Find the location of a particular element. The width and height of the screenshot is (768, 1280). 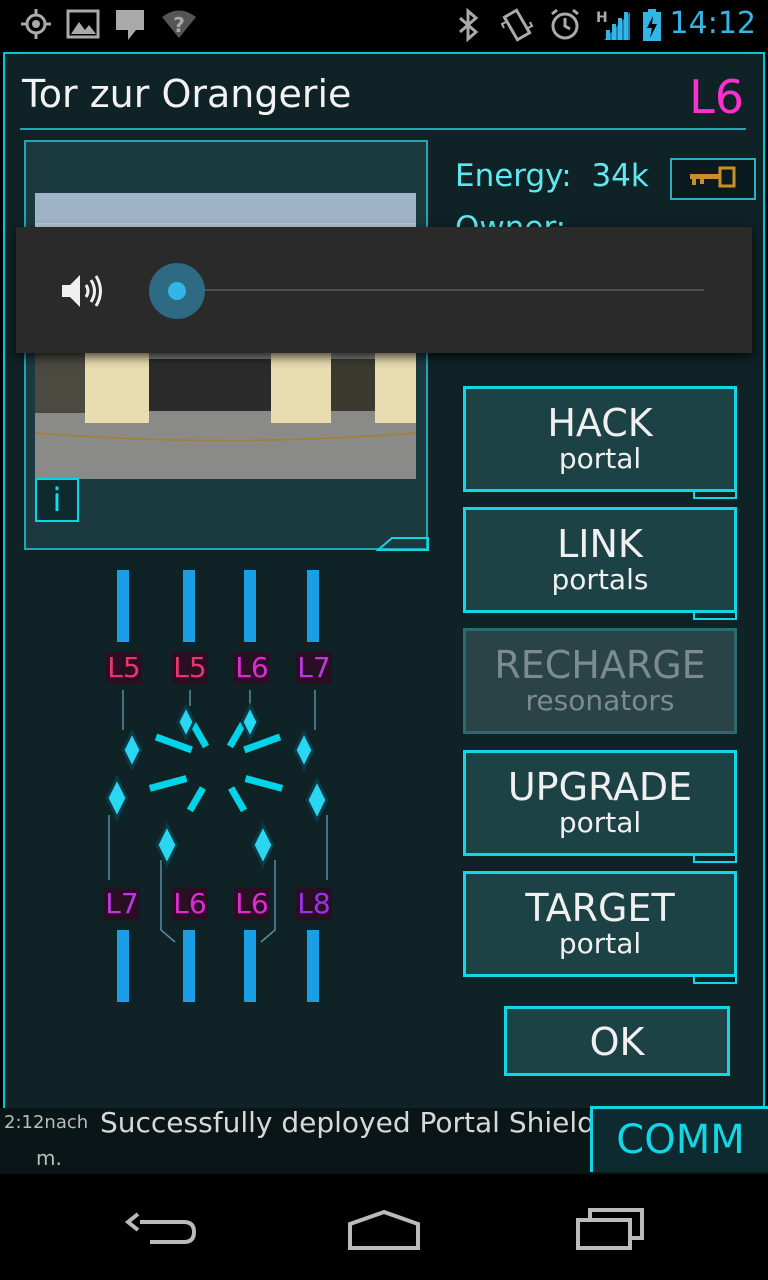

energy-label: Energy: is located at coordinates (513, 176).